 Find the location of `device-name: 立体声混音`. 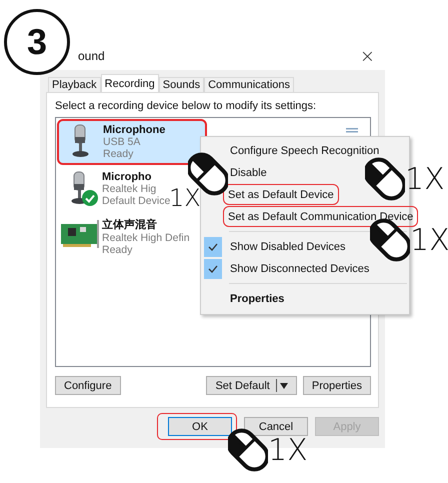

device-name: 立体声混音 is located at coordinates (130, 225).